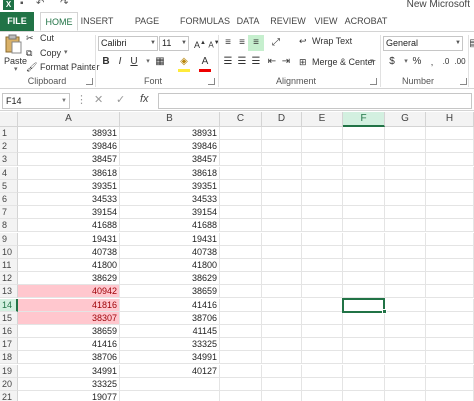  What do you see at coordinates (9, 279) in the screenshot?
I see `row-header: 12` at bounding box center [9, 279].